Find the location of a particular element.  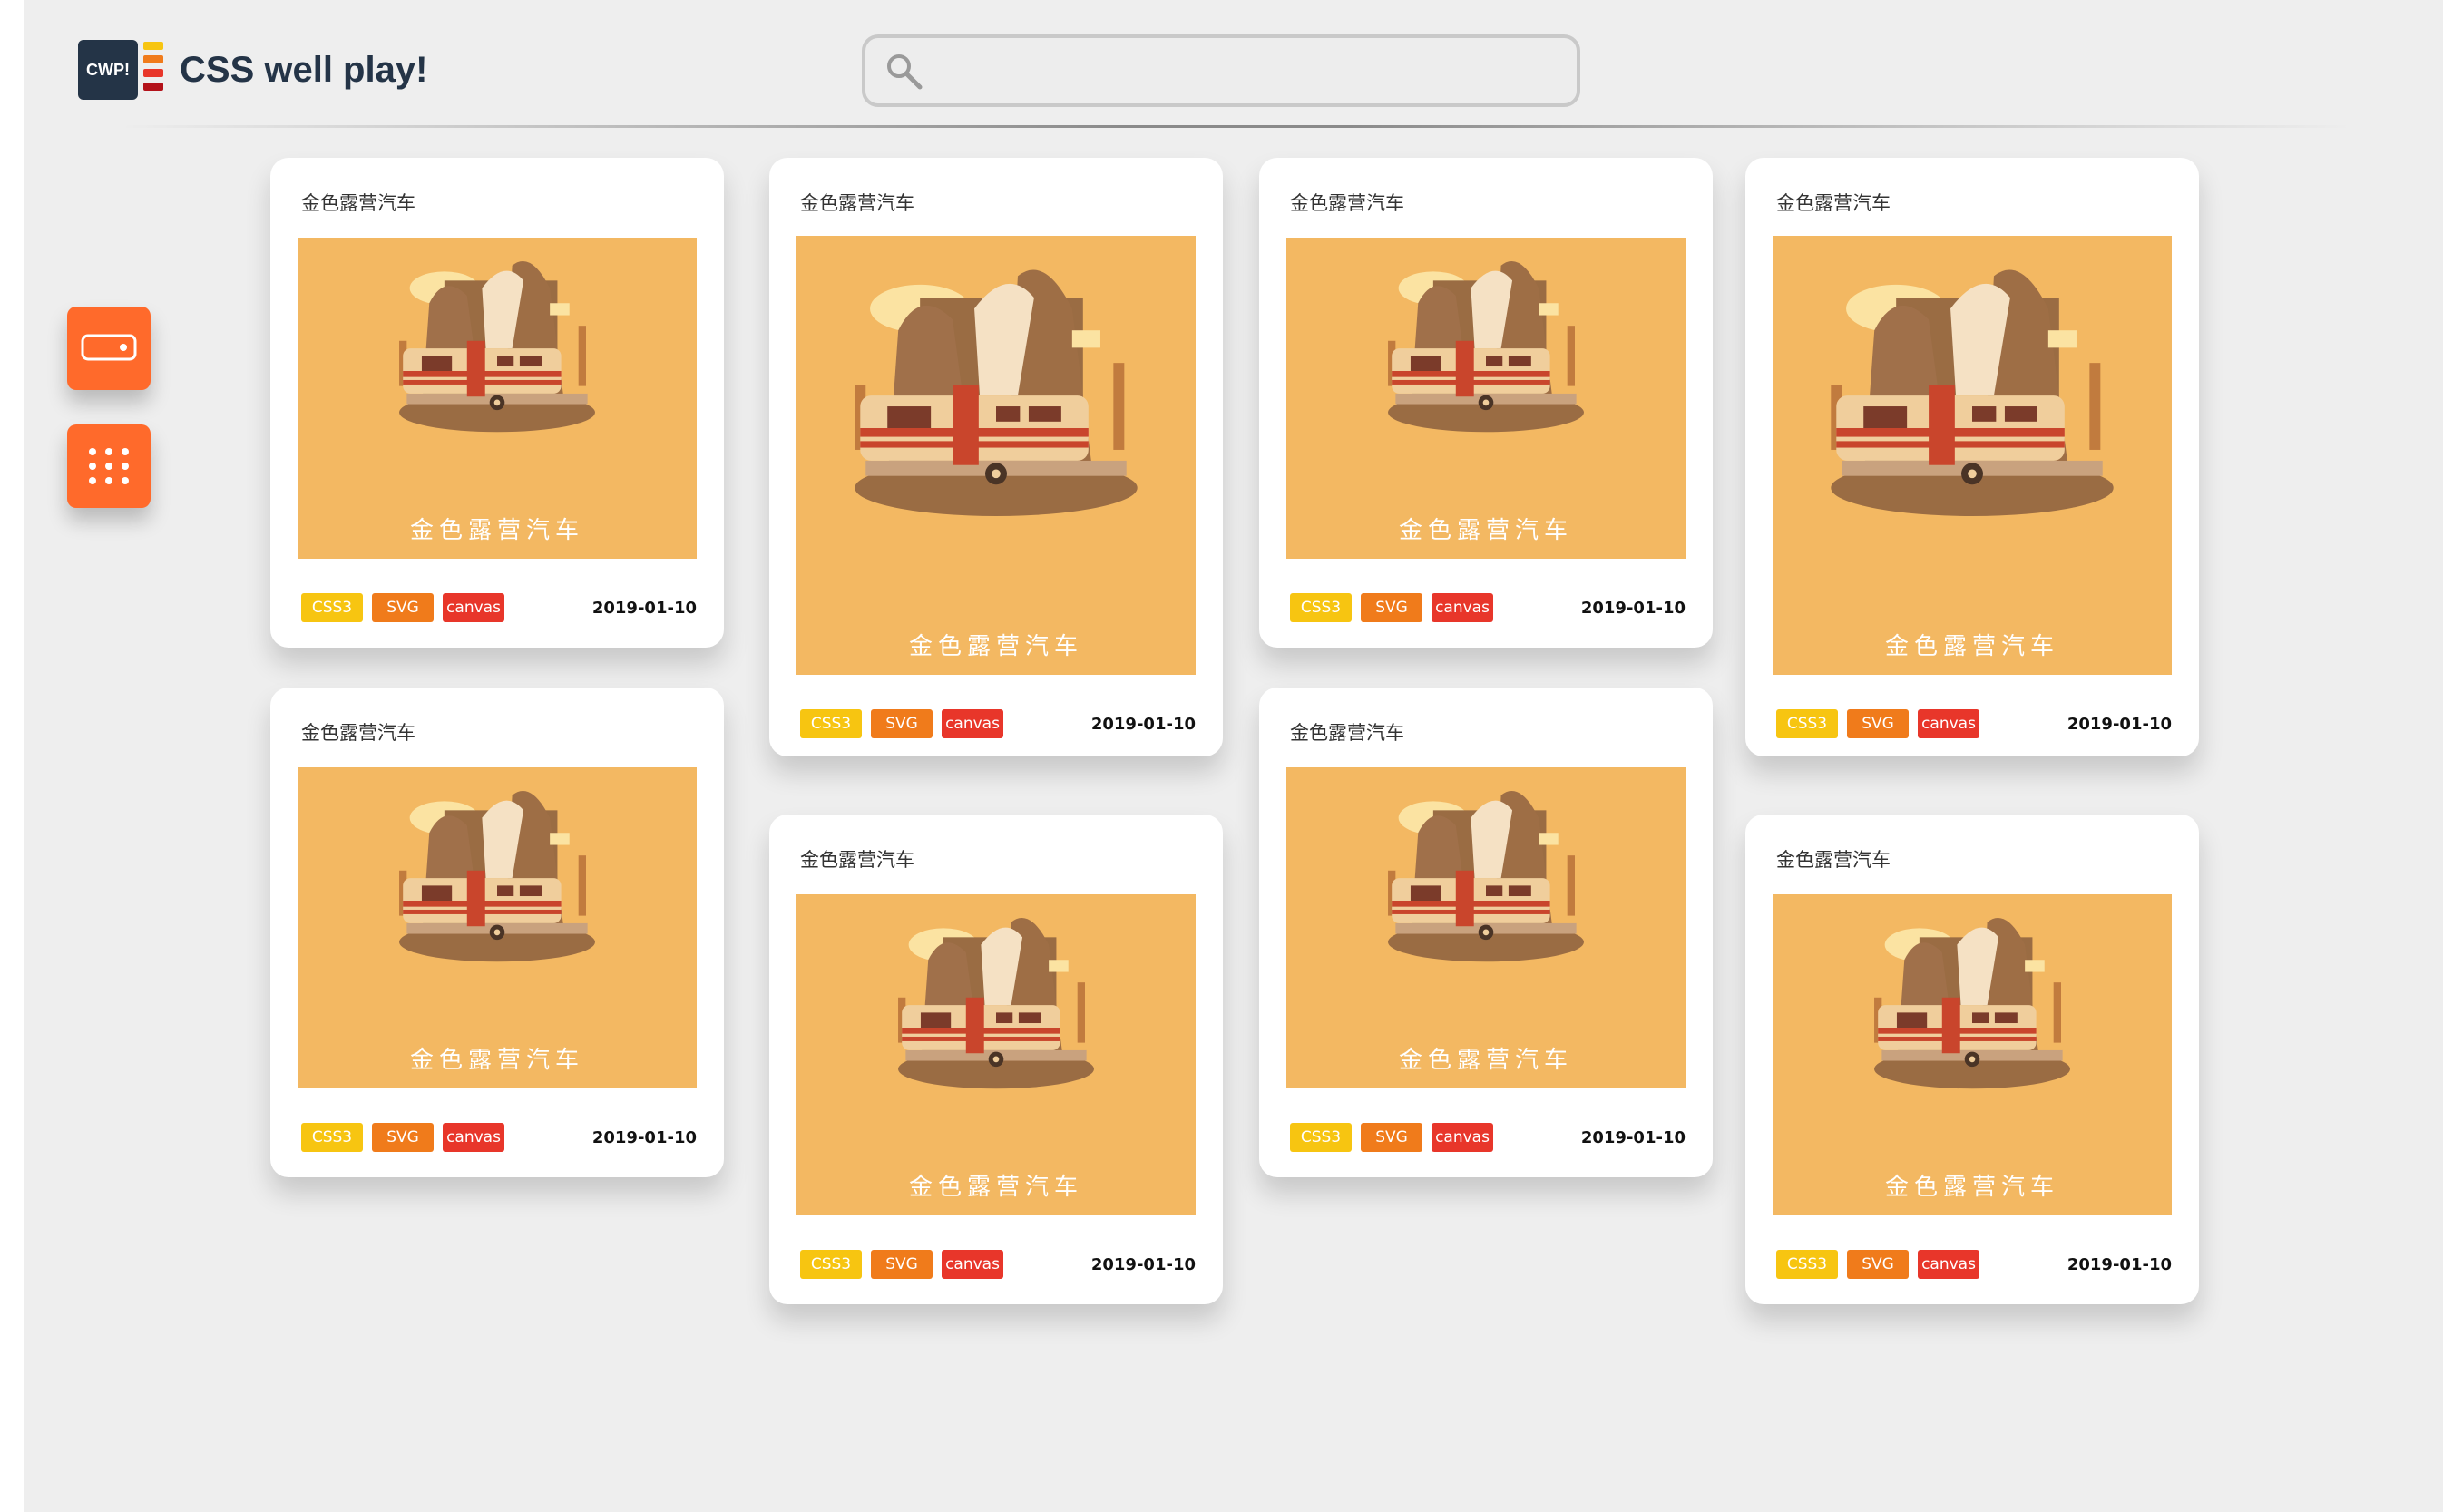

logo-bars is located at coordinates (154, 71).